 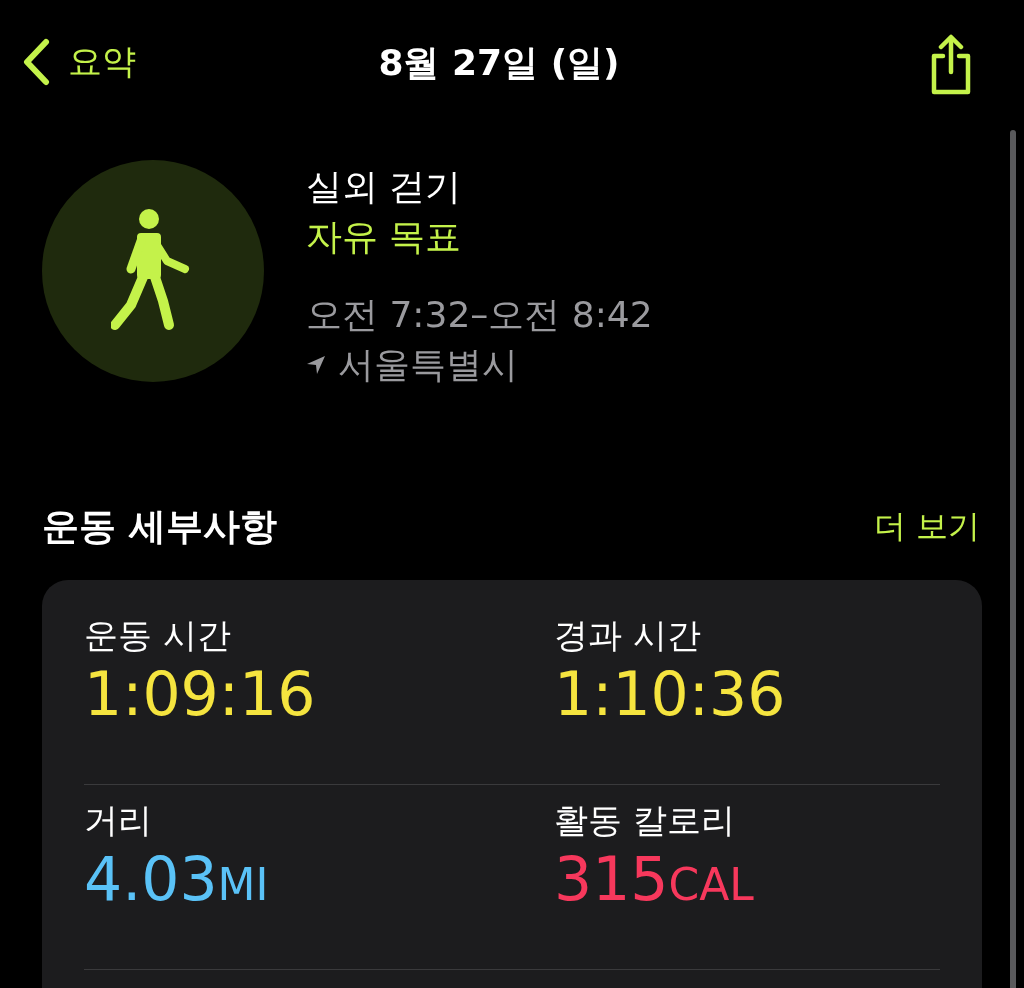 I want to click on more-link: 더 보기, so click(x=926, y=527).